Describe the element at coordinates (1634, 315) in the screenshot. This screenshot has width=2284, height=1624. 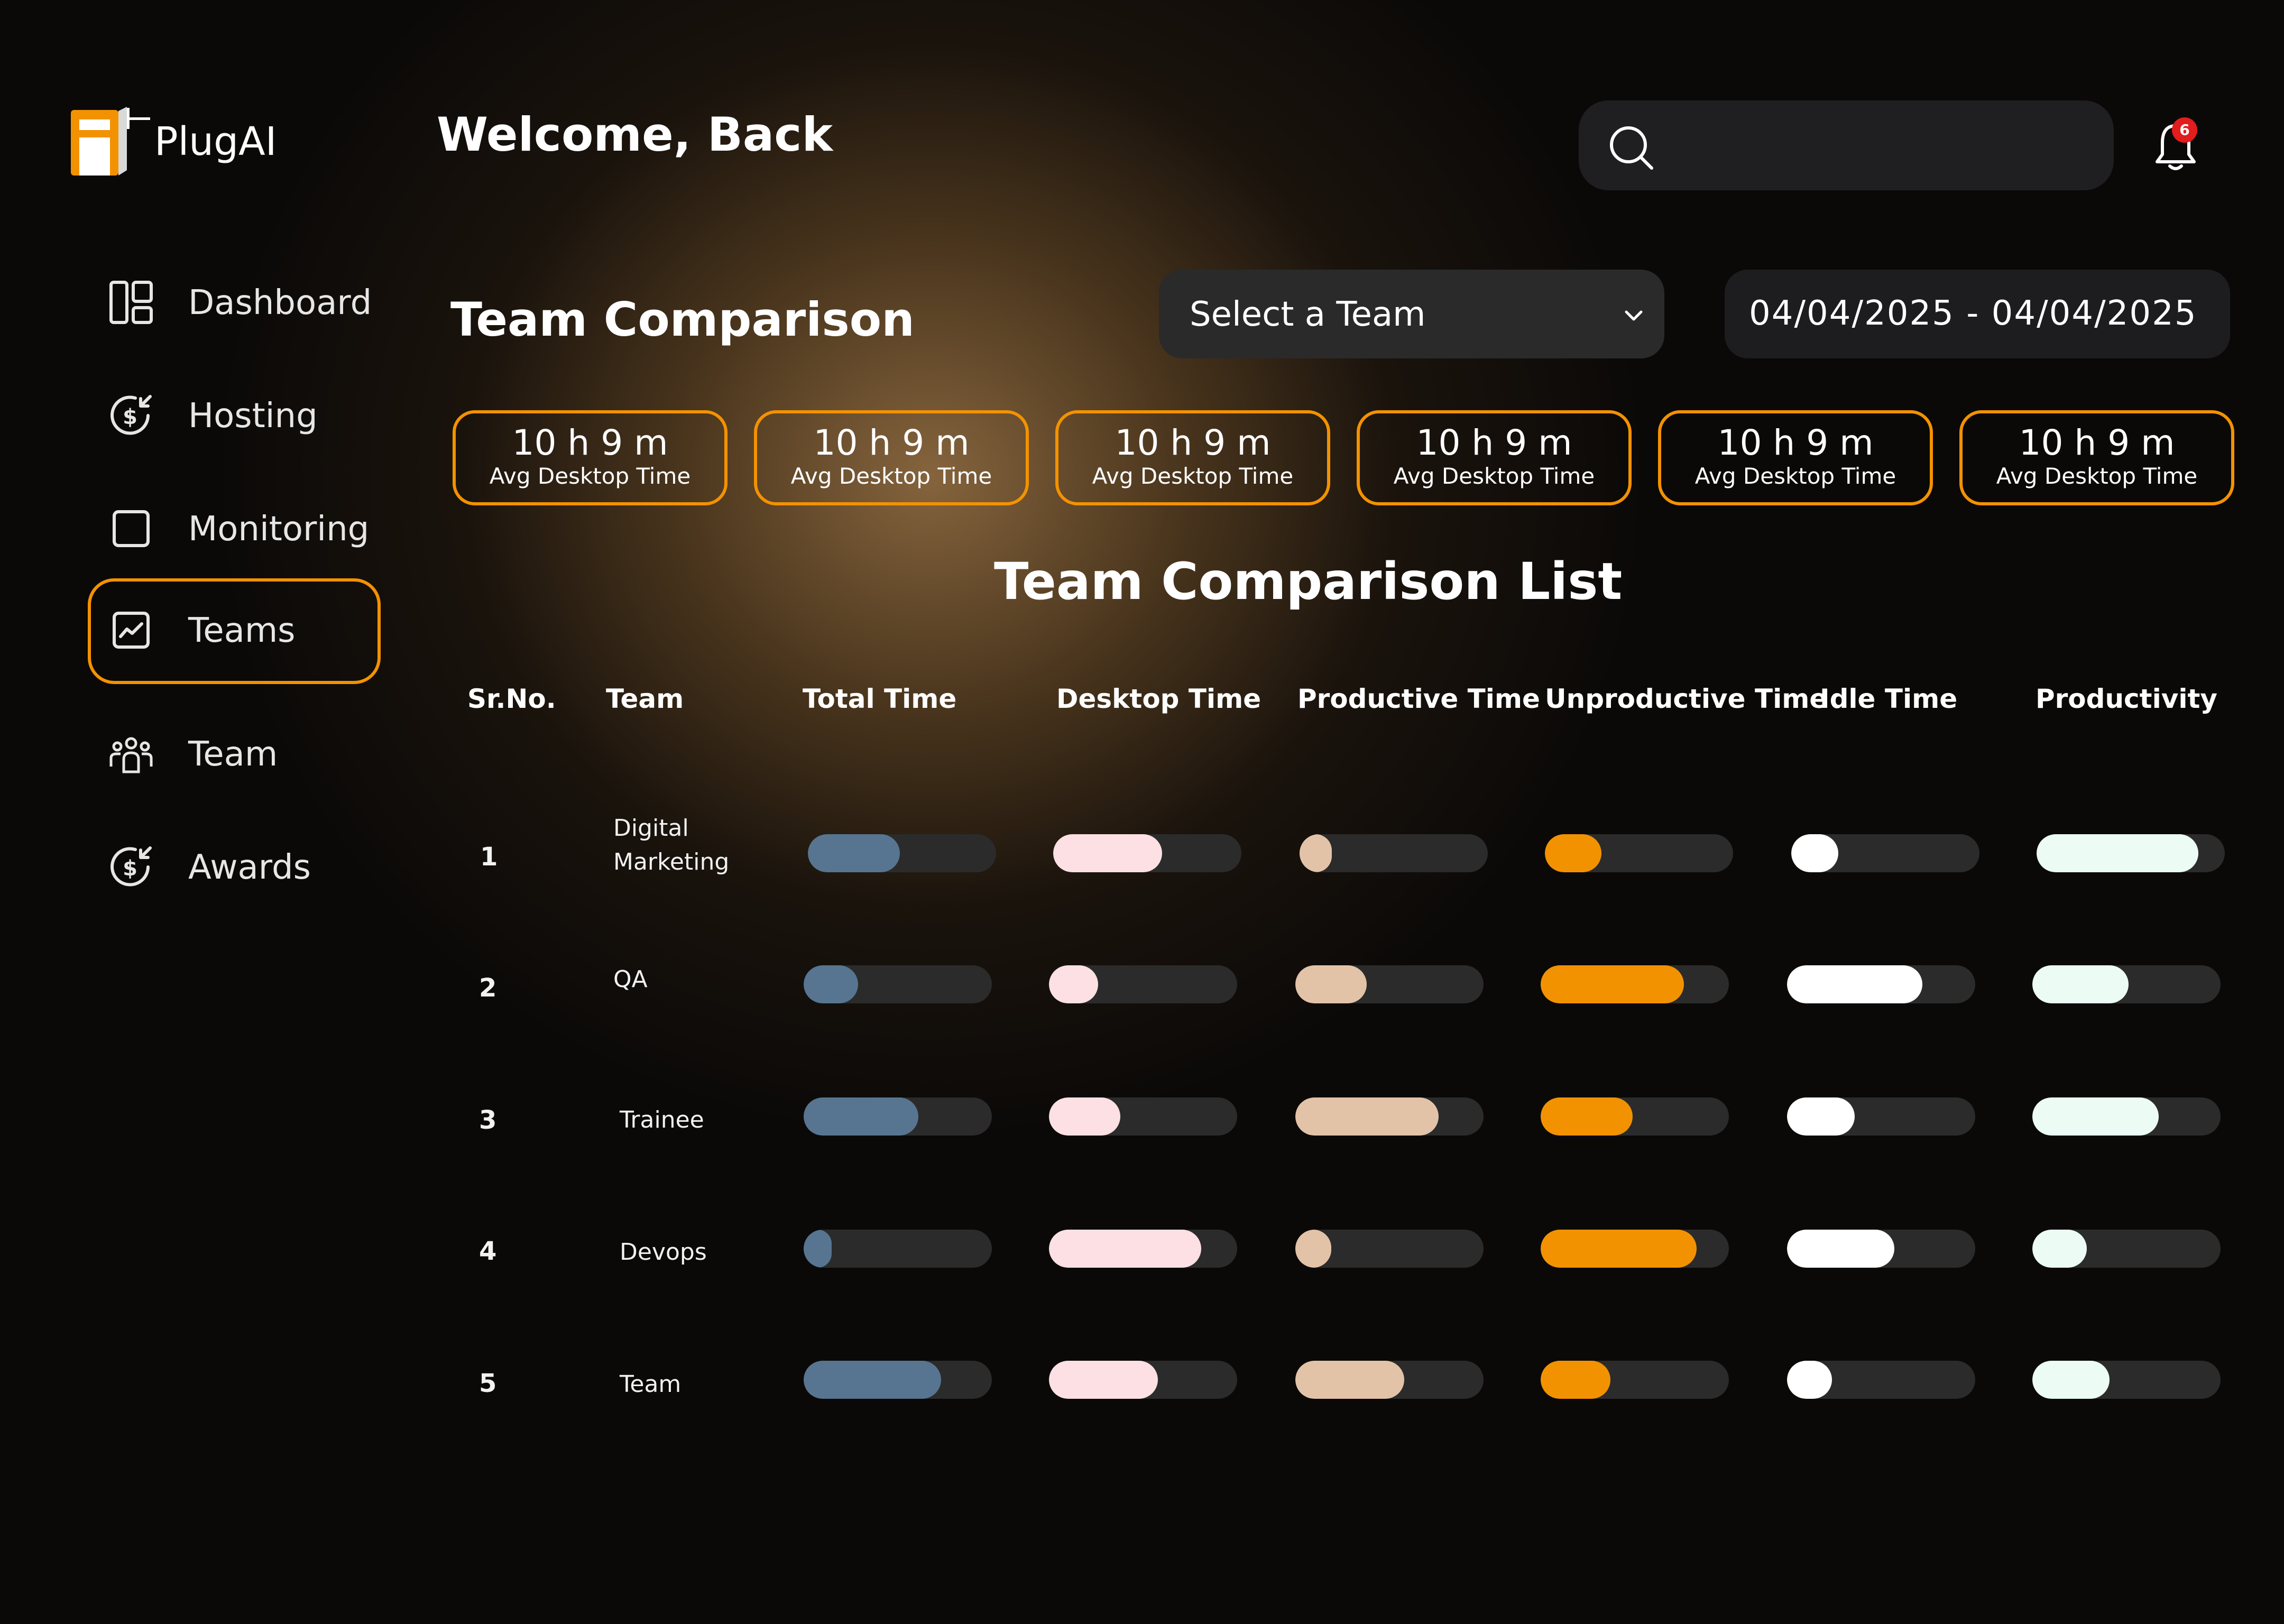
I see `chevron-down-icon` at that location.